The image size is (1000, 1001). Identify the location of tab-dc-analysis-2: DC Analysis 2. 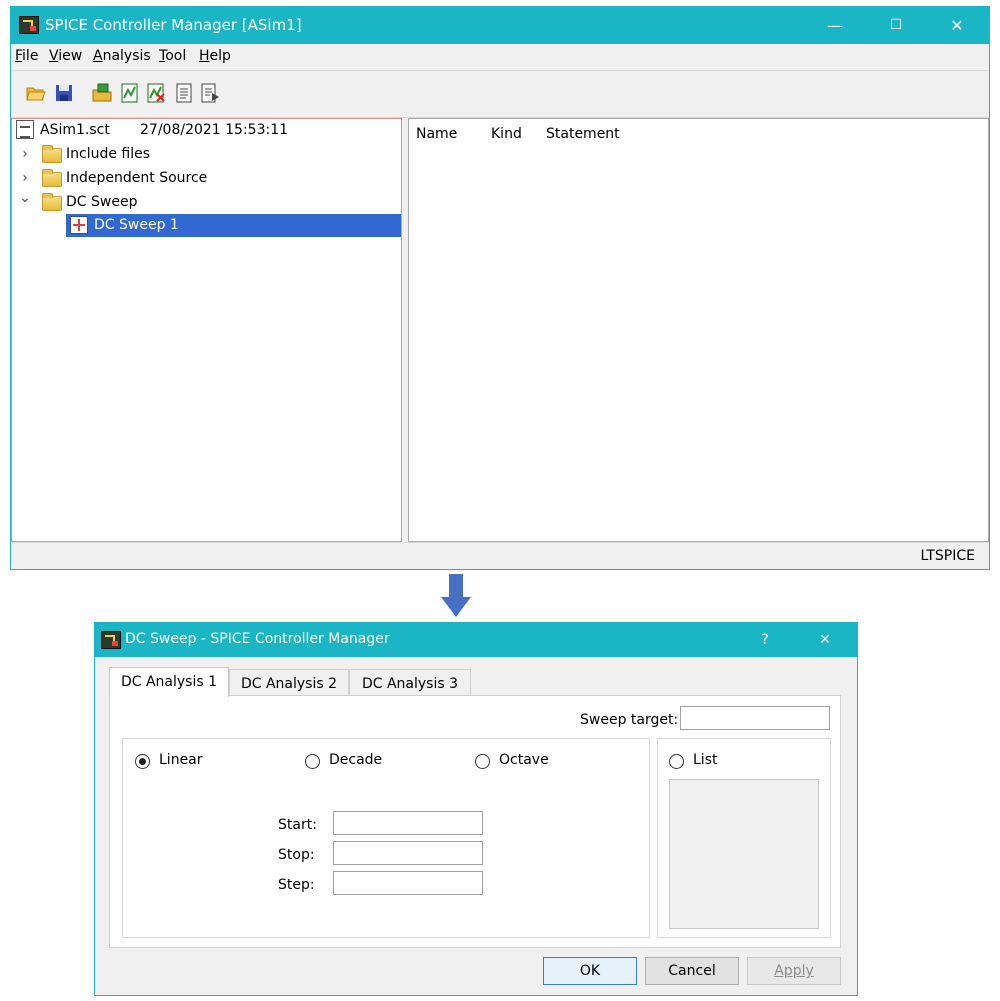
(289, 683).